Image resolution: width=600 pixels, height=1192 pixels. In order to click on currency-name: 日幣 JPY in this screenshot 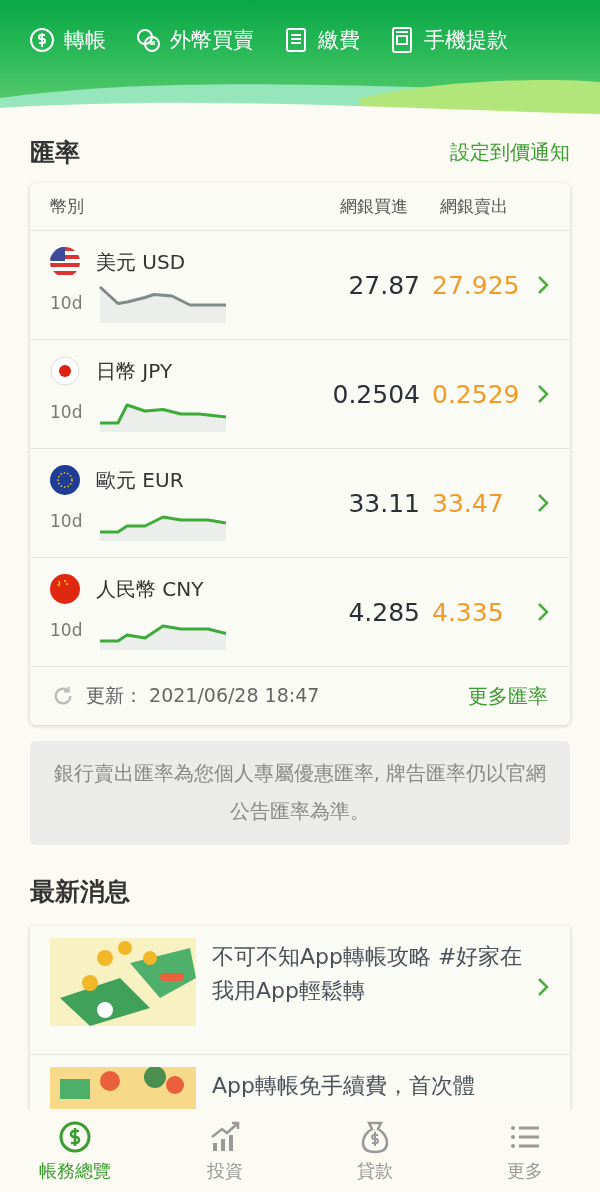, I will do `click(135, 371)`.